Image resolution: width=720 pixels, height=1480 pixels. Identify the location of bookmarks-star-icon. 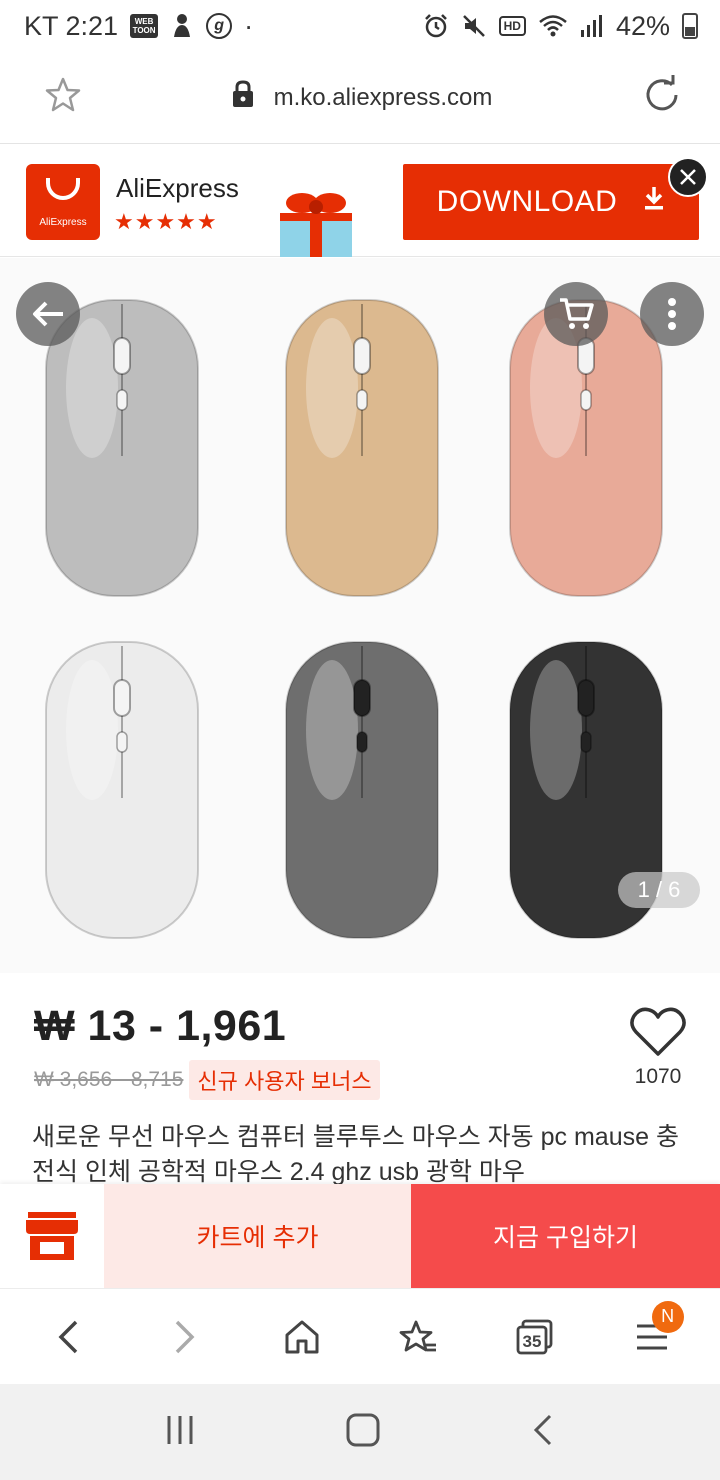
(418, 1335).